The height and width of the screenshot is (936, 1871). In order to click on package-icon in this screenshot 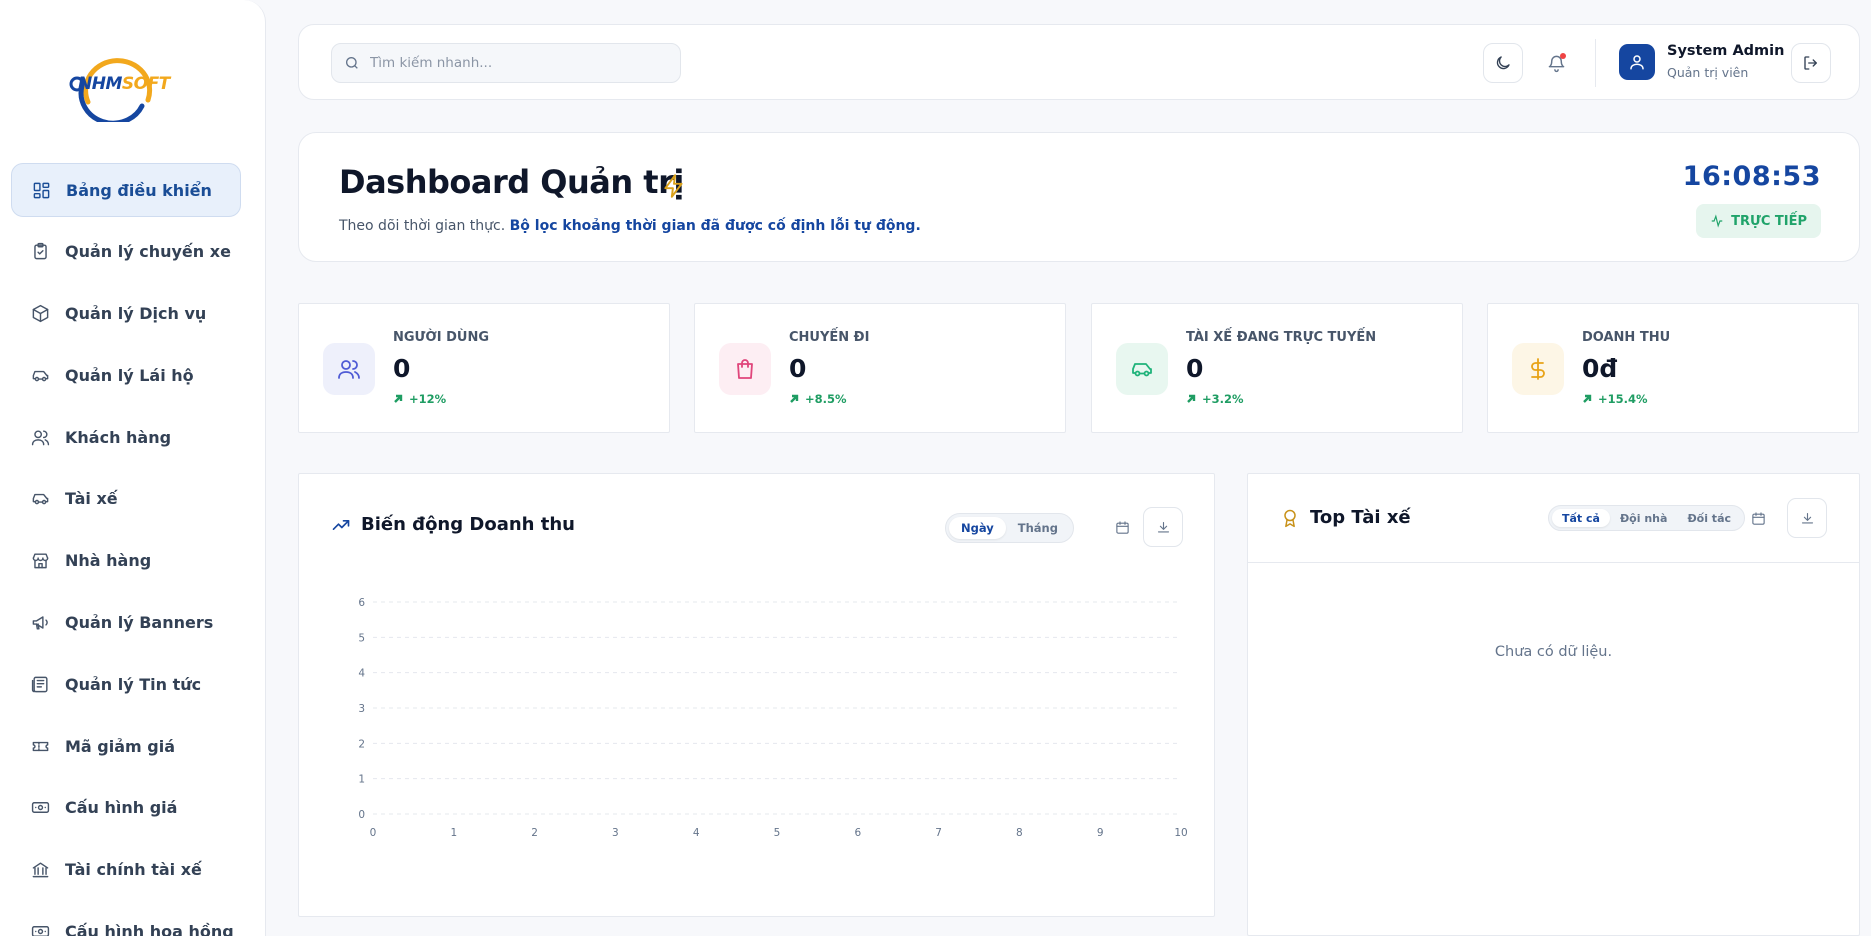, I will do `click(40, 314)`.